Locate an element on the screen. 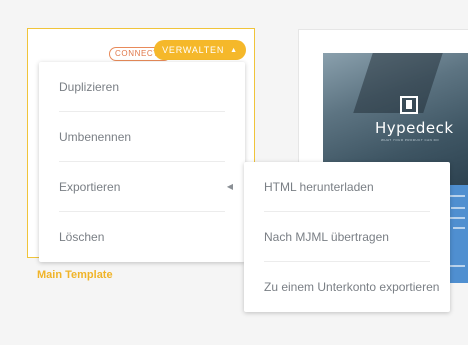 The height and width of the screenshot is (345, 468). menu-item-duplicate: Duplizieren is located at coordinates (142, 87).